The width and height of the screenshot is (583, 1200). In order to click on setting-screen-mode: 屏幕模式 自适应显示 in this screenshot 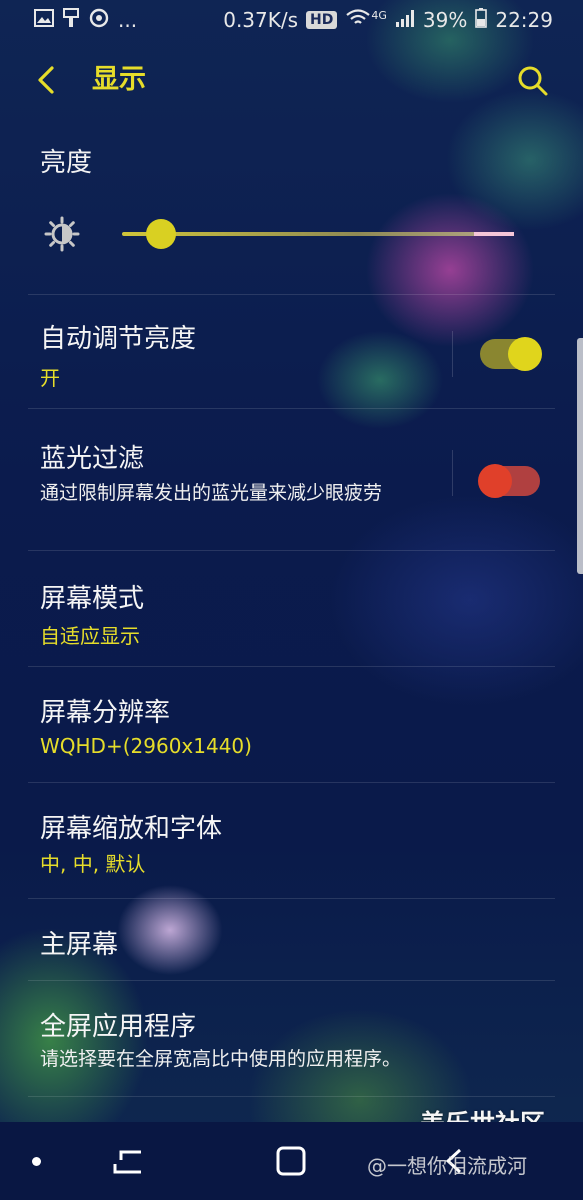, I will do `click(291, 609)`.